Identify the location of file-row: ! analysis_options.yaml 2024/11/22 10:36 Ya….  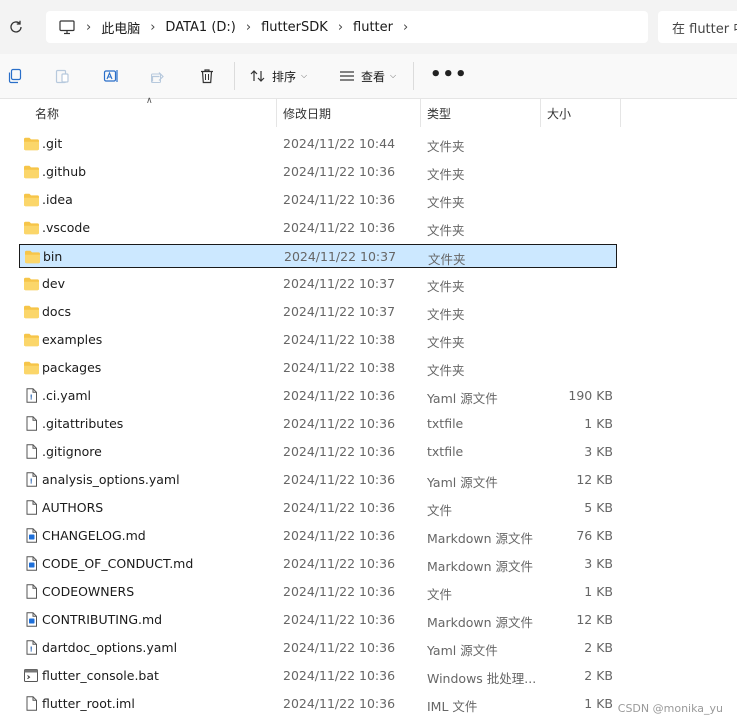
(318, 480).